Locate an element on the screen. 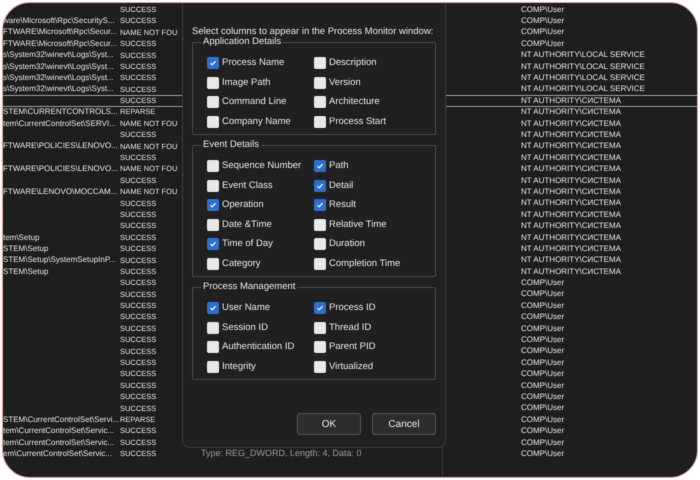  option-label: Process Name is located at coordinates (253, 63).